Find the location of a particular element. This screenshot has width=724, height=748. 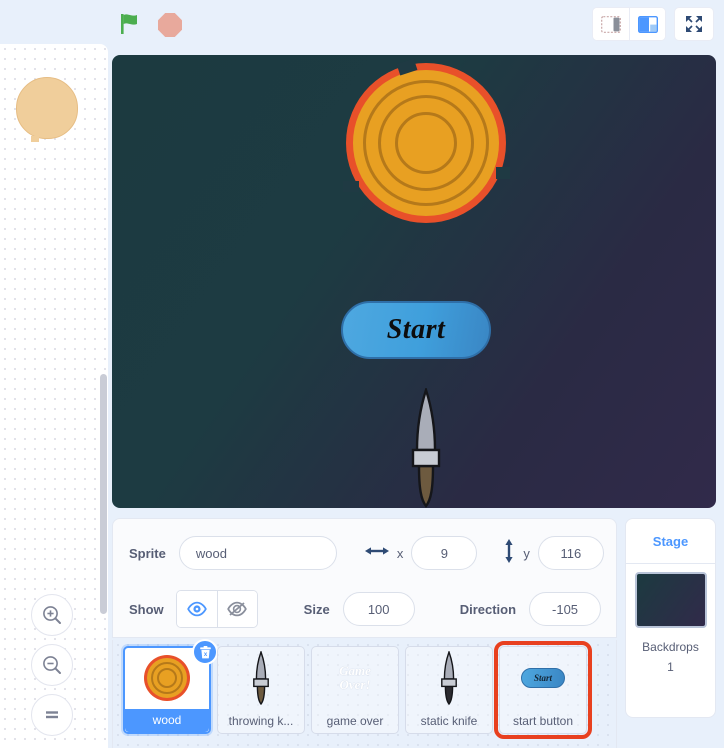

sprite-card-label: static knife is located at coordinates (449, 721).